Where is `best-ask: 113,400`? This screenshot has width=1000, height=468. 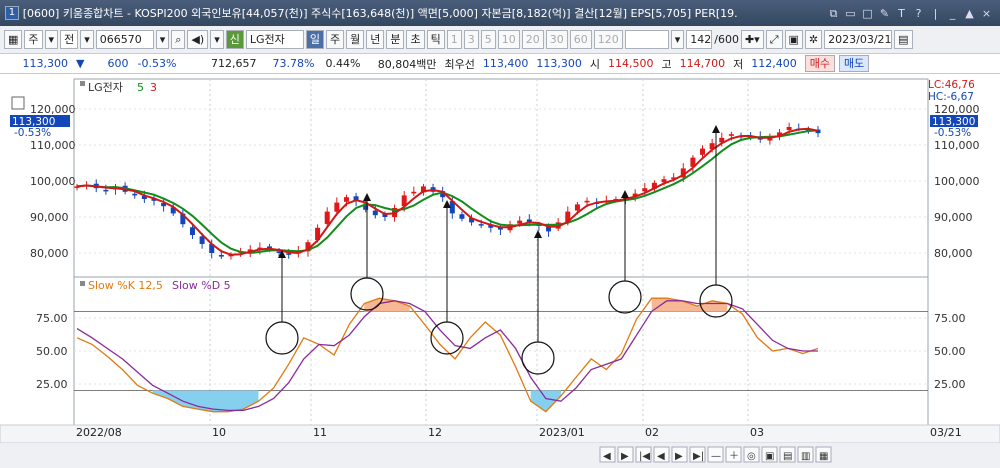
best-ask: 113,400 is located at coordinates (505, 63).